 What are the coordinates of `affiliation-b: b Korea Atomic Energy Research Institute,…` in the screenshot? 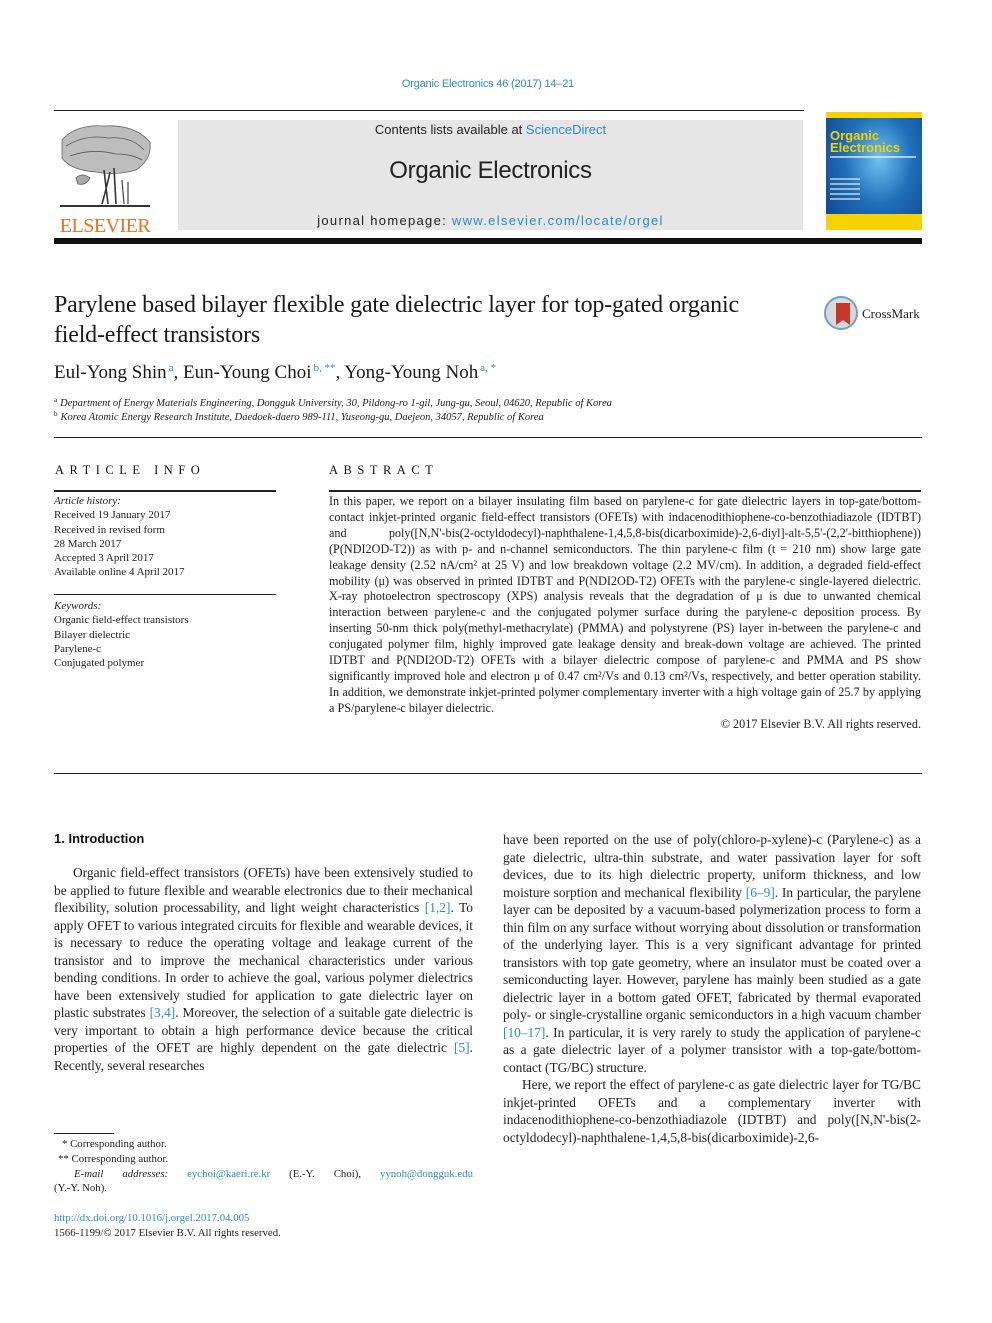 It's located at (299, 416).